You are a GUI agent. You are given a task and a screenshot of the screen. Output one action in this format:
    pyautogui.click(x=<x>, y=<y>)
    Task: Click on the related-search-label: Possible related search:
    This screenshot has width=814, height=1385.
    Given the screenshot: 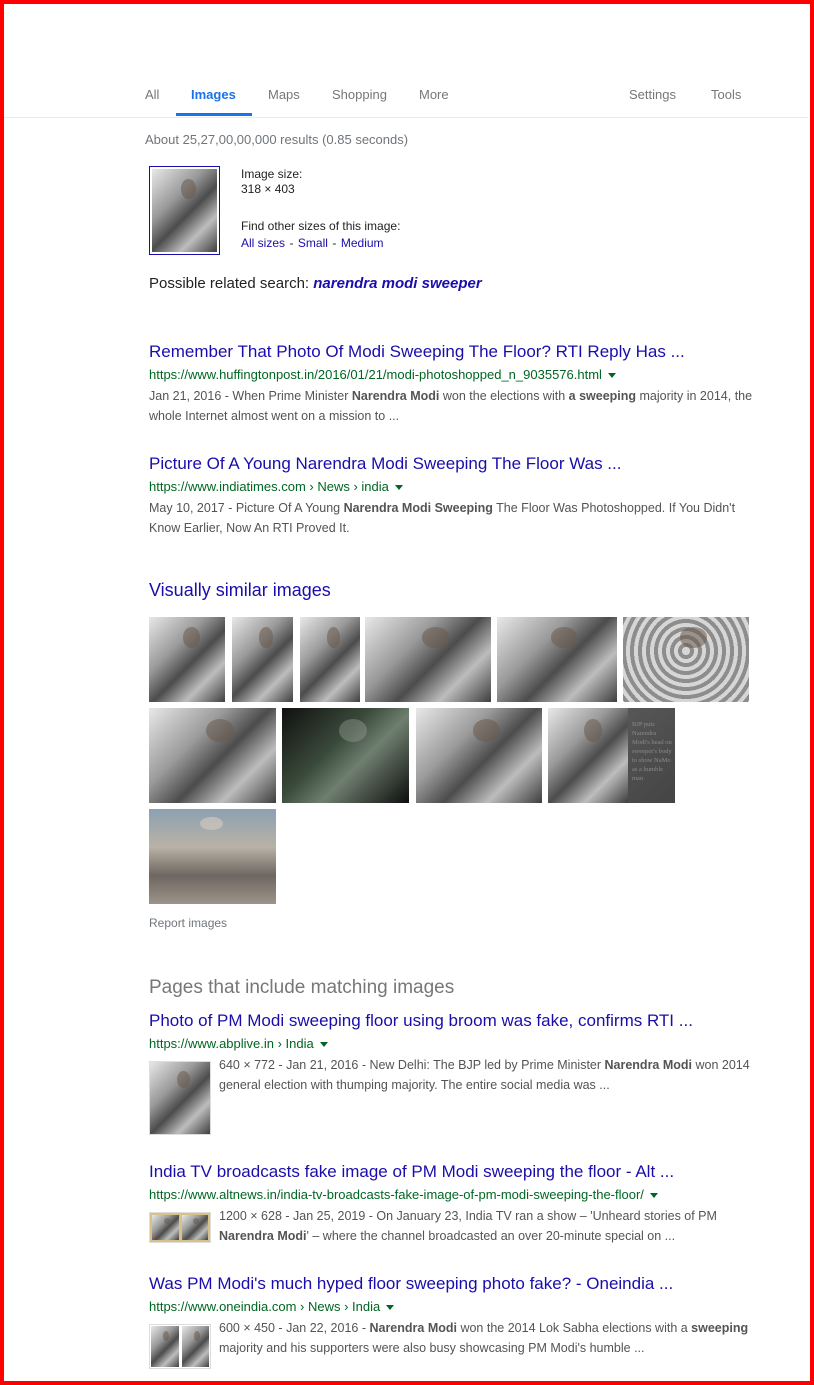 What is the action you would take?
    pyautogui.click(x=229, y=283)
    